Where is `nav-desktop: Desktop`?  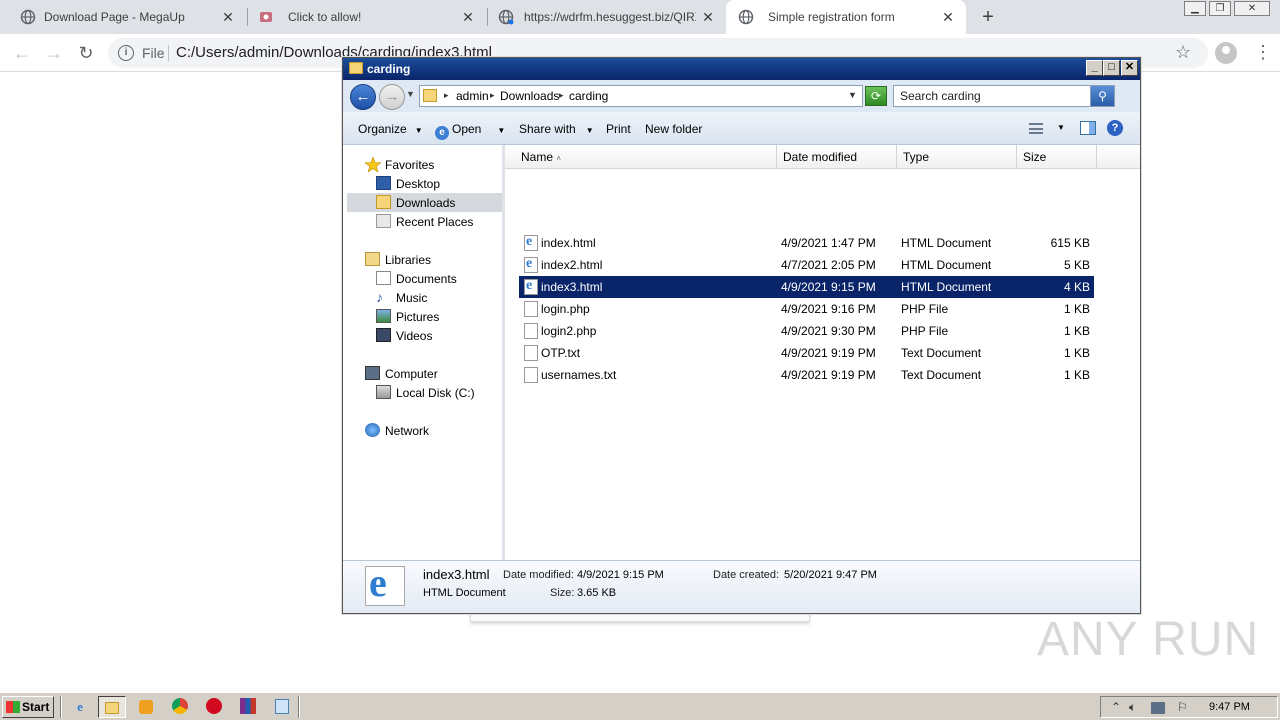
nav-desktop: Desktop is located at coordinates (422, 183).